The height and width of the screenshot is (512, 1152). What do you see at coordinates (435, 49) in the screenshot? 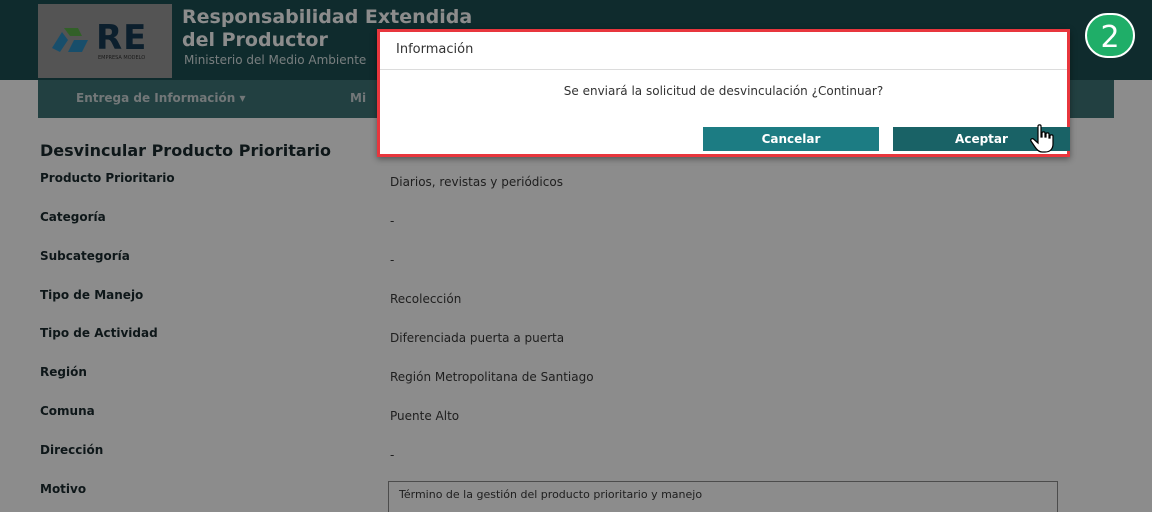
I see `dialog-title: Información` at bounding box center [435, 49].